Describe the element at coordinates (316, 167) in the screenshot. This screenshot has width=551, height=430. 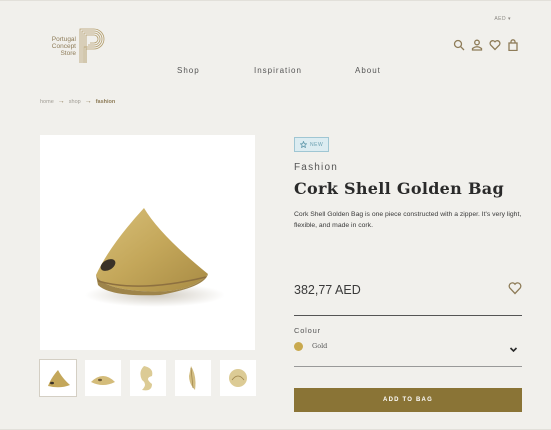
I see `product-category: Fashion` at that location.